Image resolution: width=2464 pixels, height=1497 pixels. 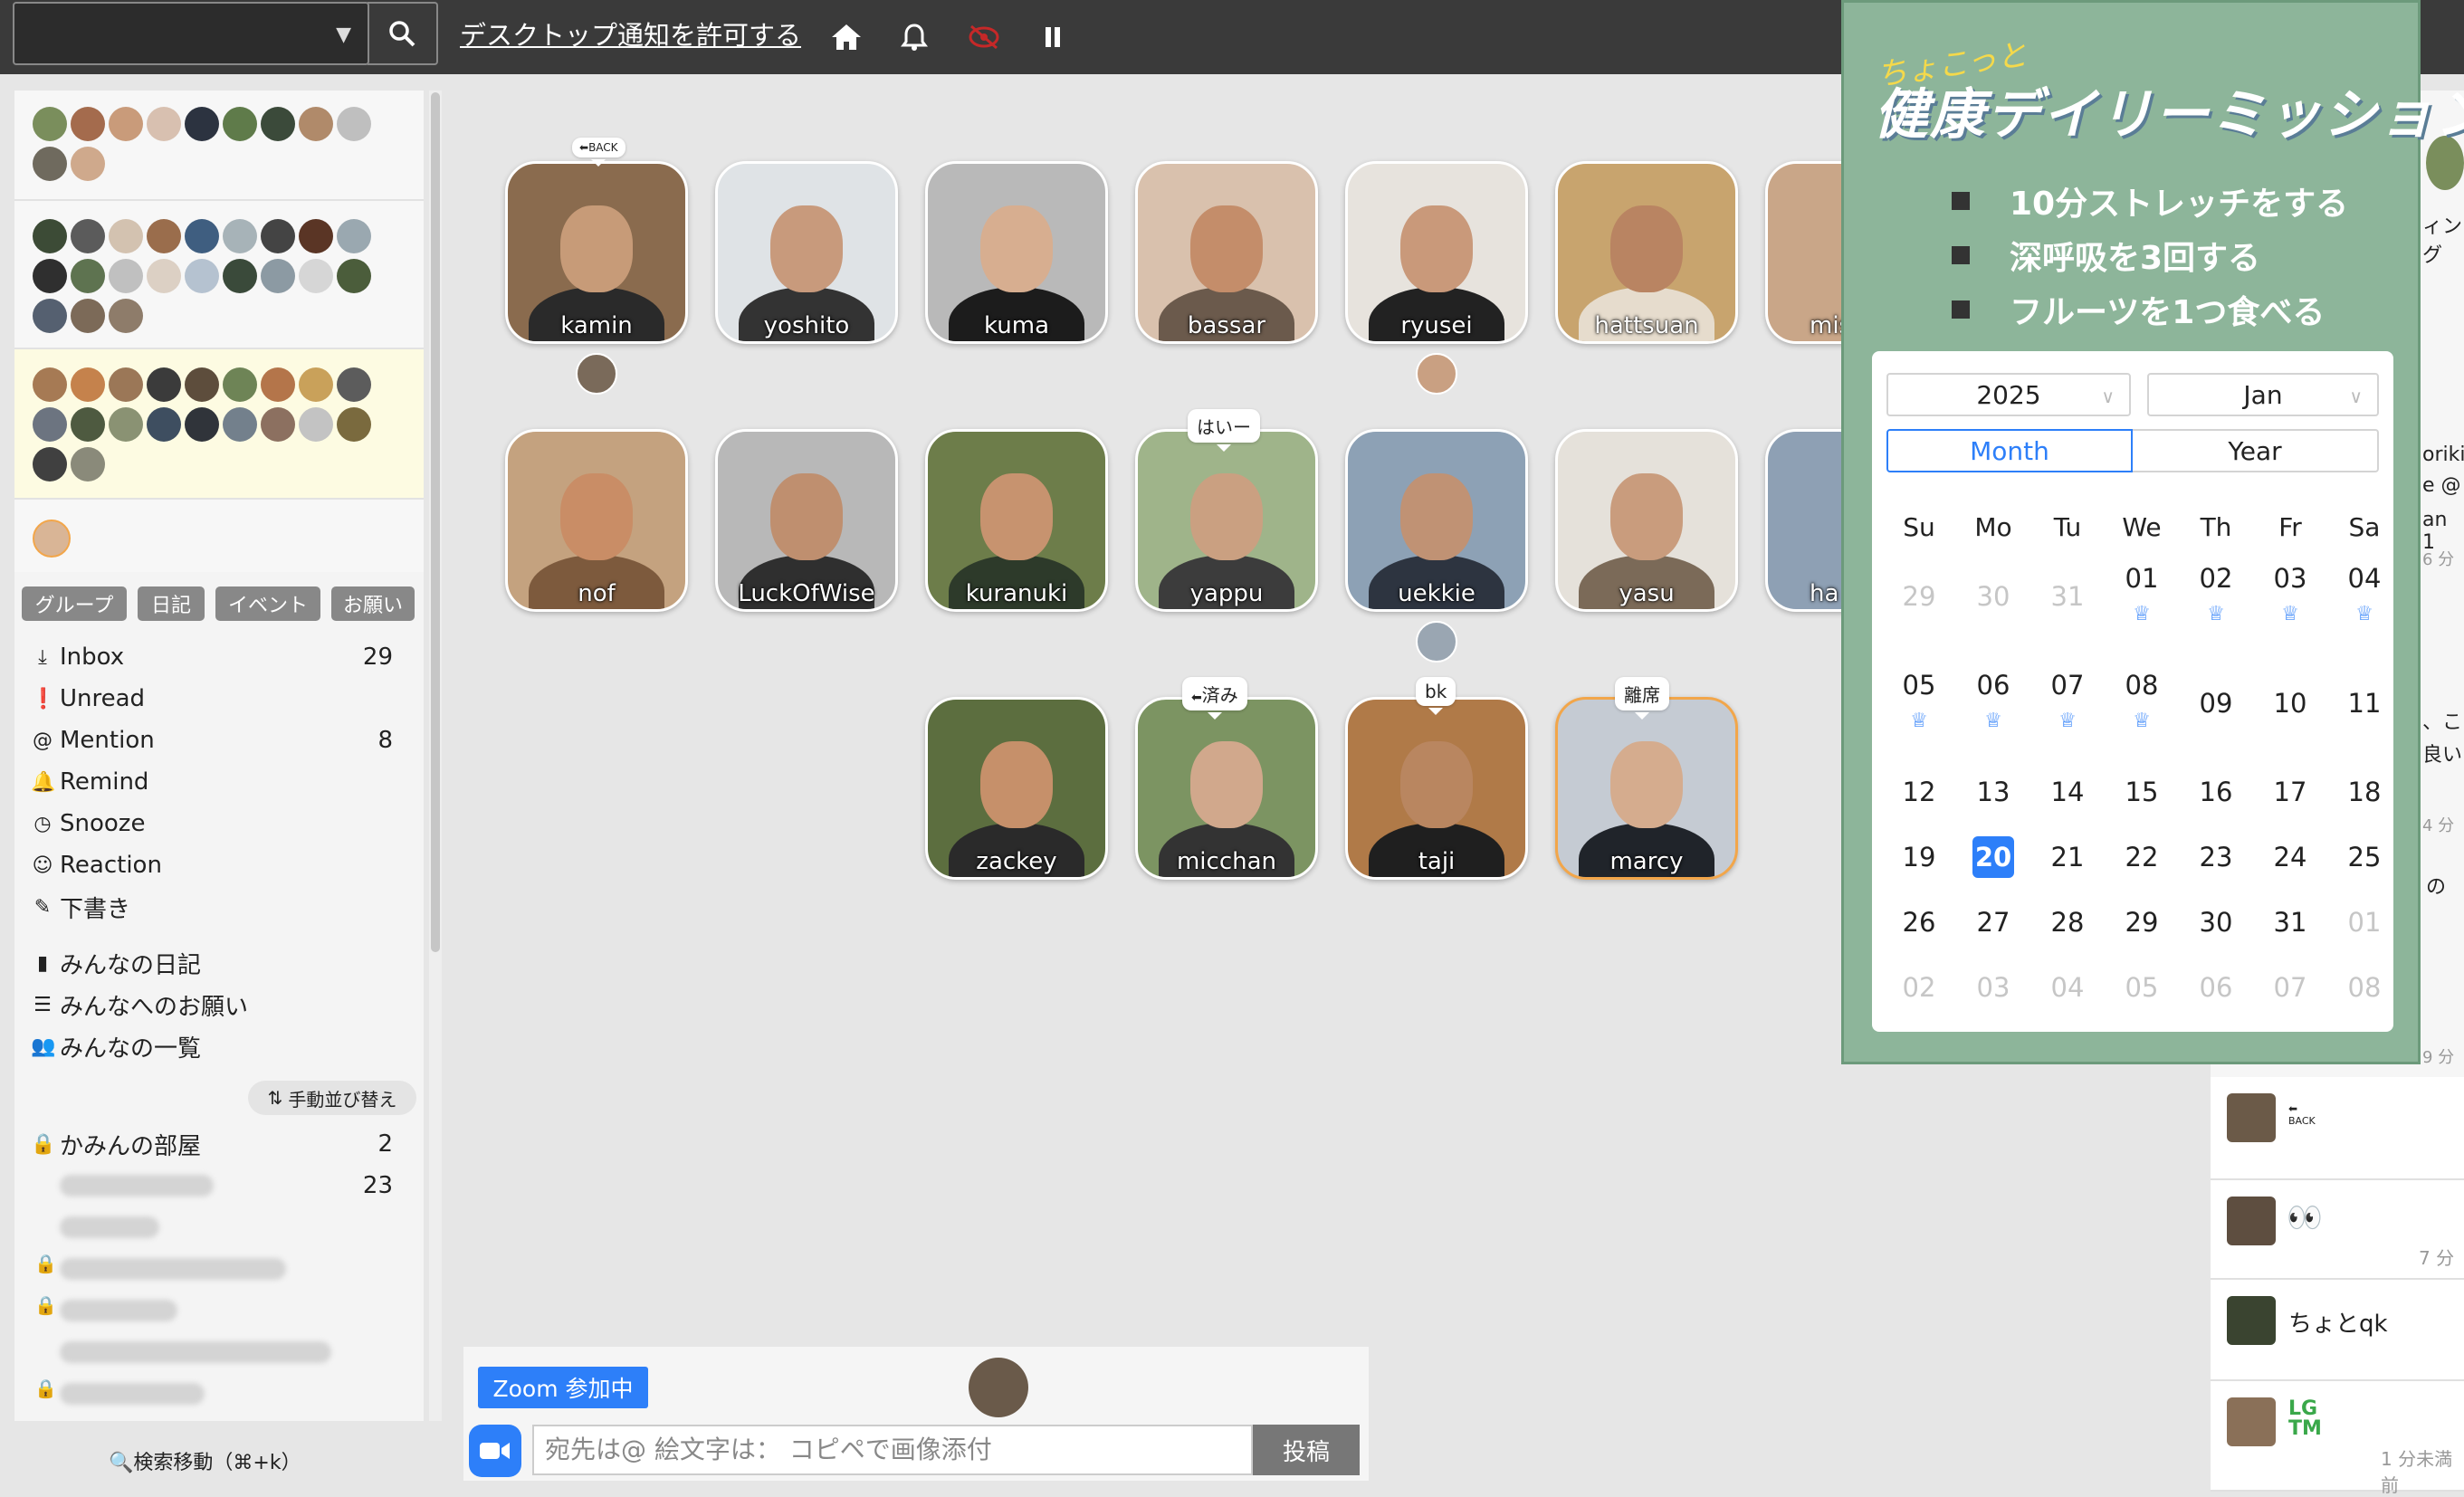 What do you see at coordinates (221, 657) in the screenshot?
I see `menu-inbox: ⤓ Inbox 29` at bounding box center [221, 657].